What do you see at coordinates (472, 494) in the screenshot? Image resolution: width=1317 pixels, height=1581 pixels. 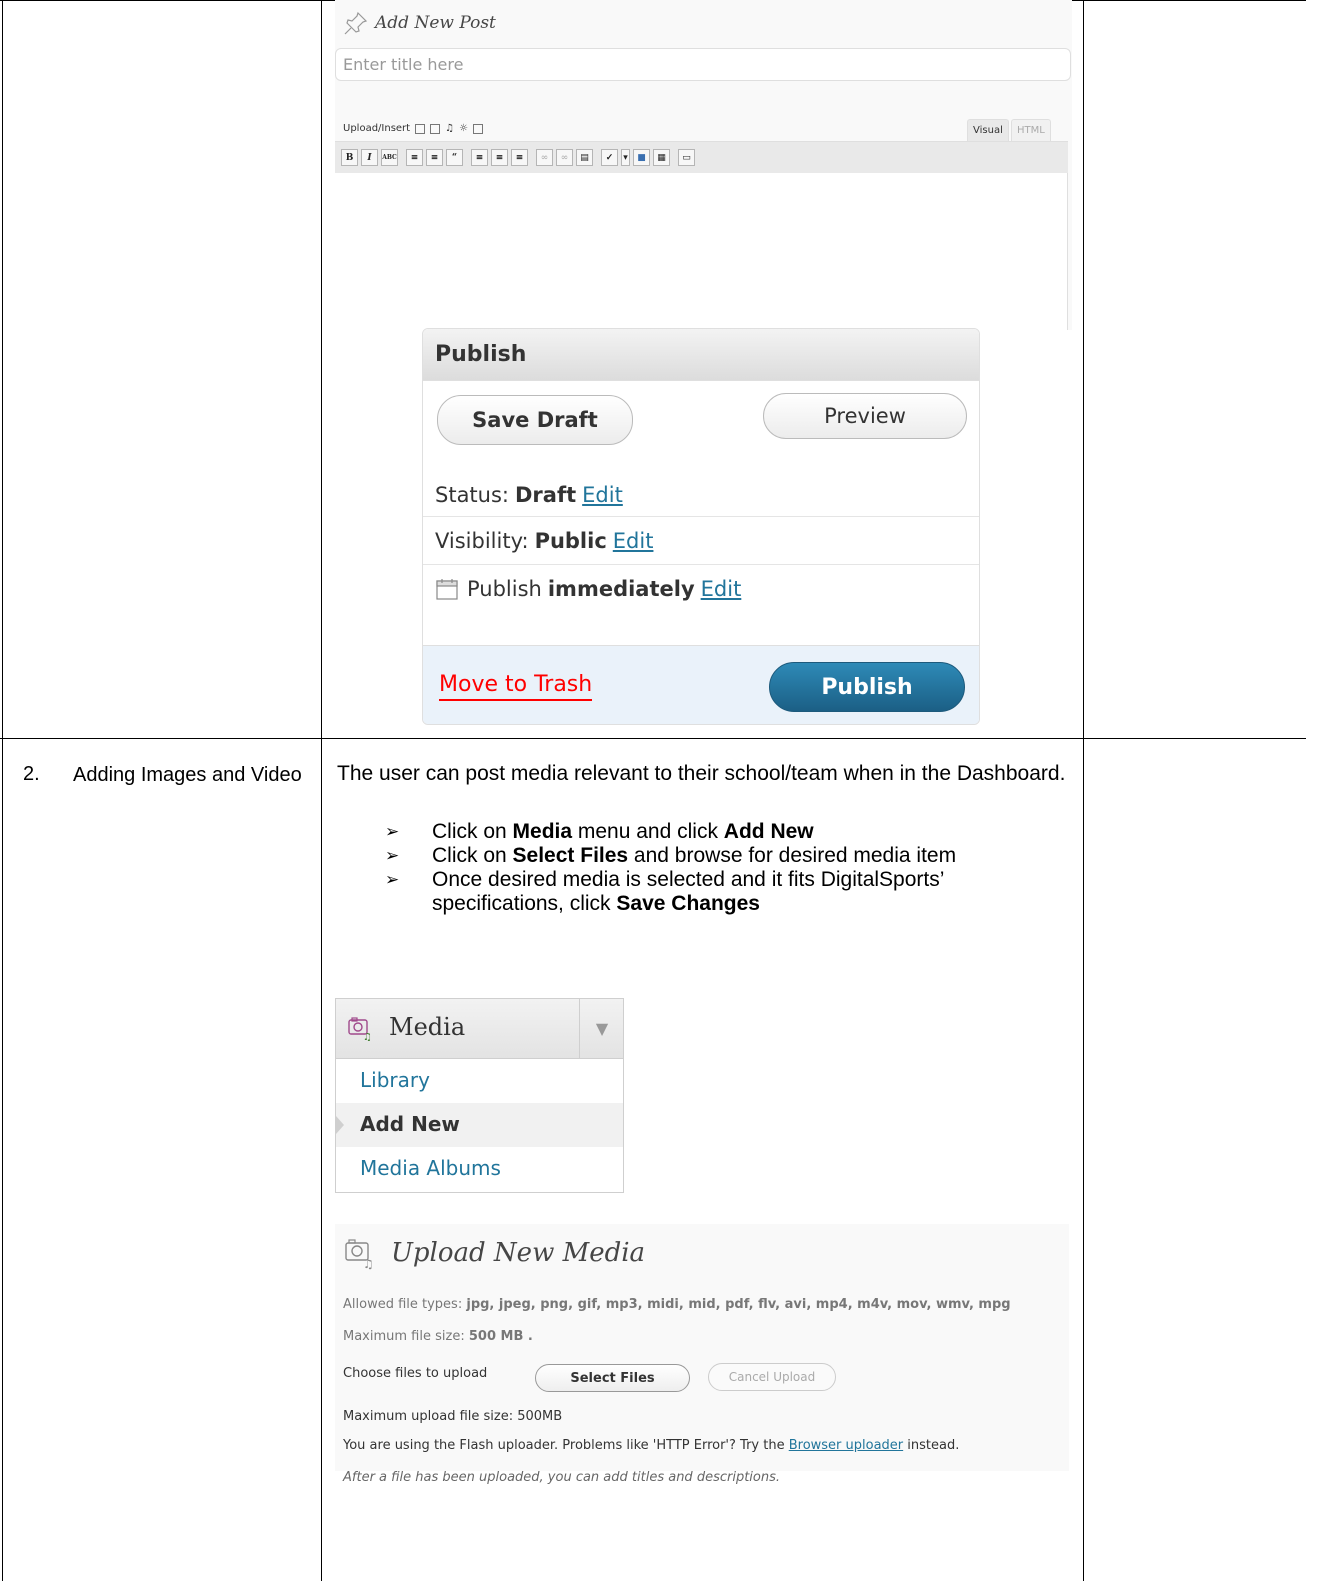 I see `status-label: Status:` at bounding box center [472, 494].